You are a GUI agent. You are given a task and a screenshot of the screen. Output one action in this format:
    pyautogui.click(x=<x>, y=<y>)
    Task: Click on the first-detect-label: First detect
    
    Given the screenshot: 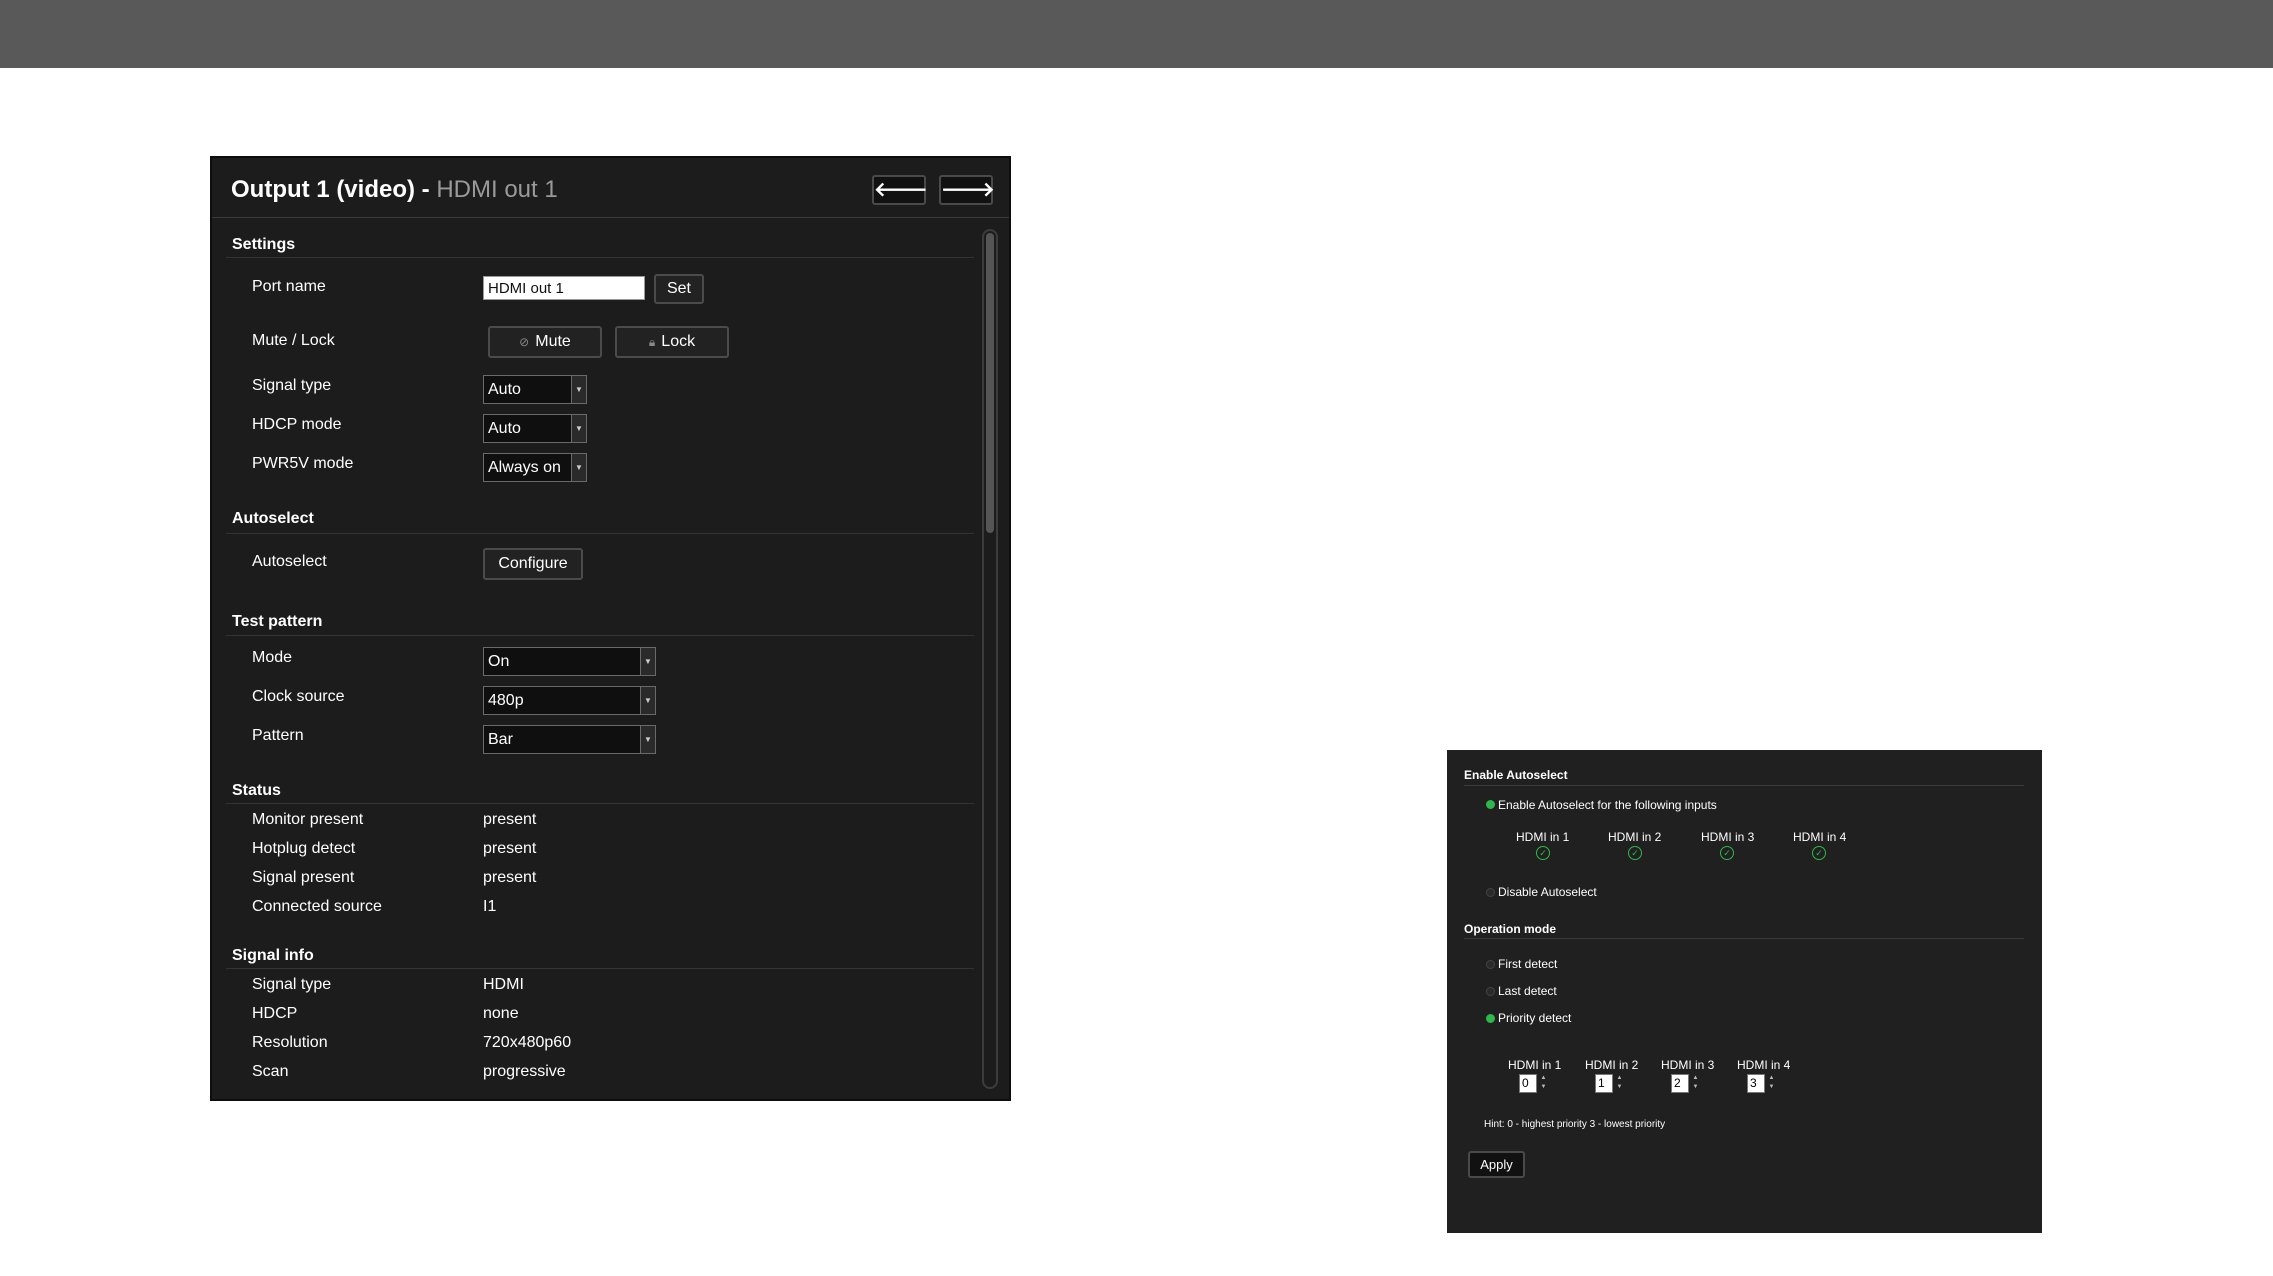 What is the action you would take?
    pyautogui.click(x=1528, y=964)
    